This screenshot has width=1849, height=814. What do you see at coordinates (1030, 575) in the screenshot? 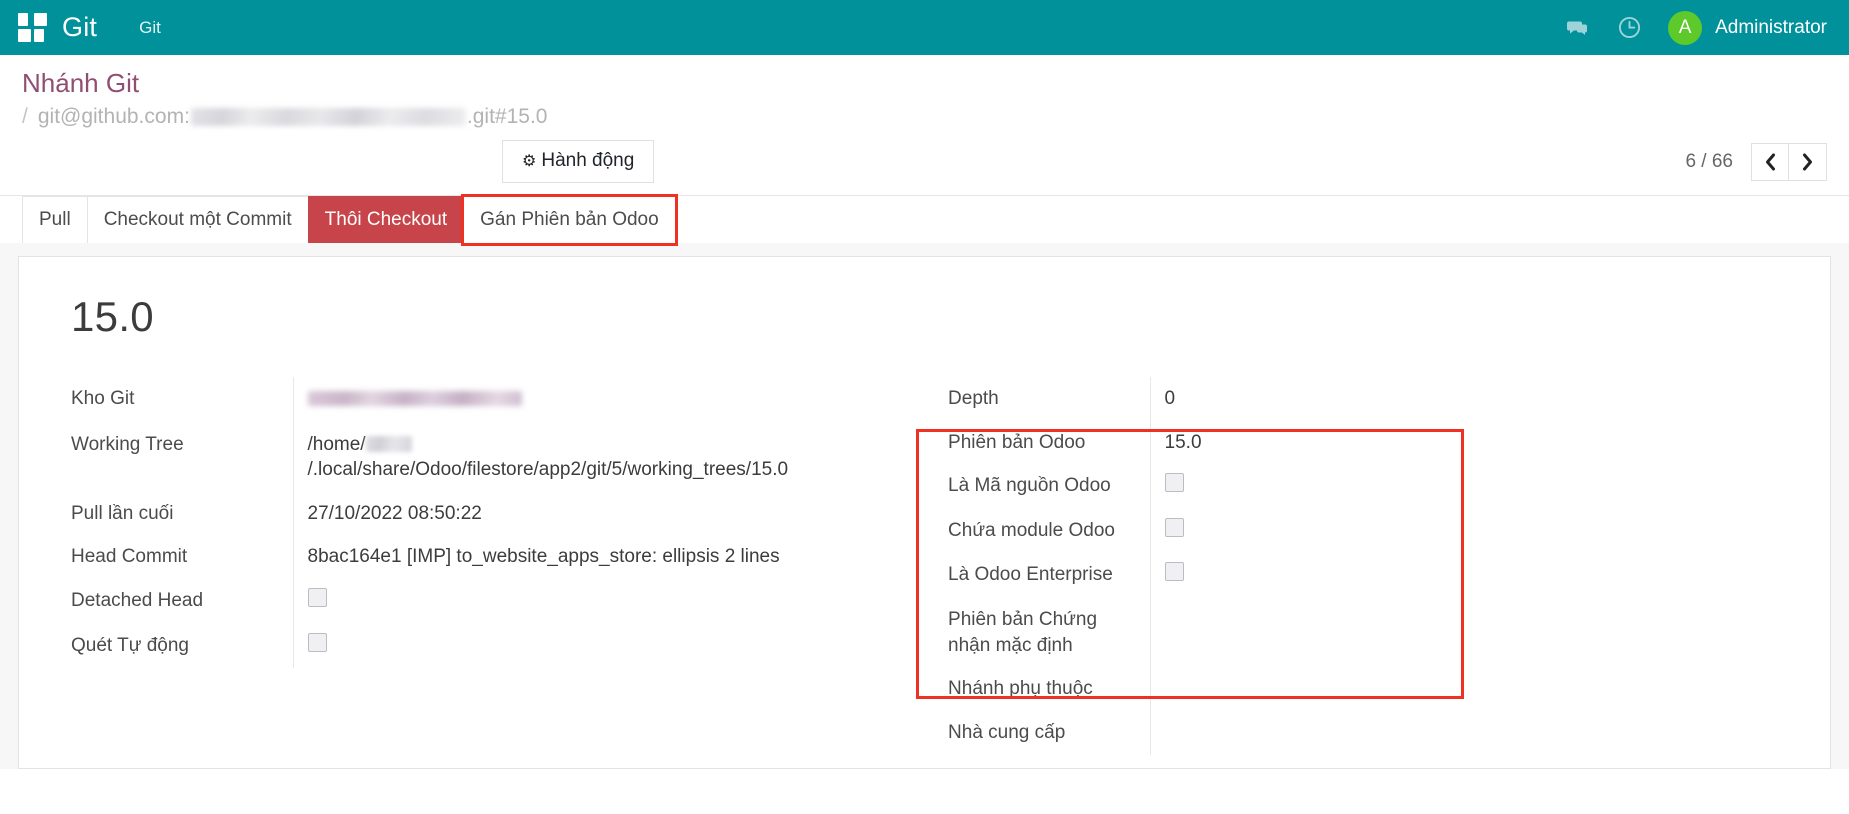
I see `field-label-is-odoo-enterprise: Là Odoo Enterprise` at bounding box center [1030, 575].